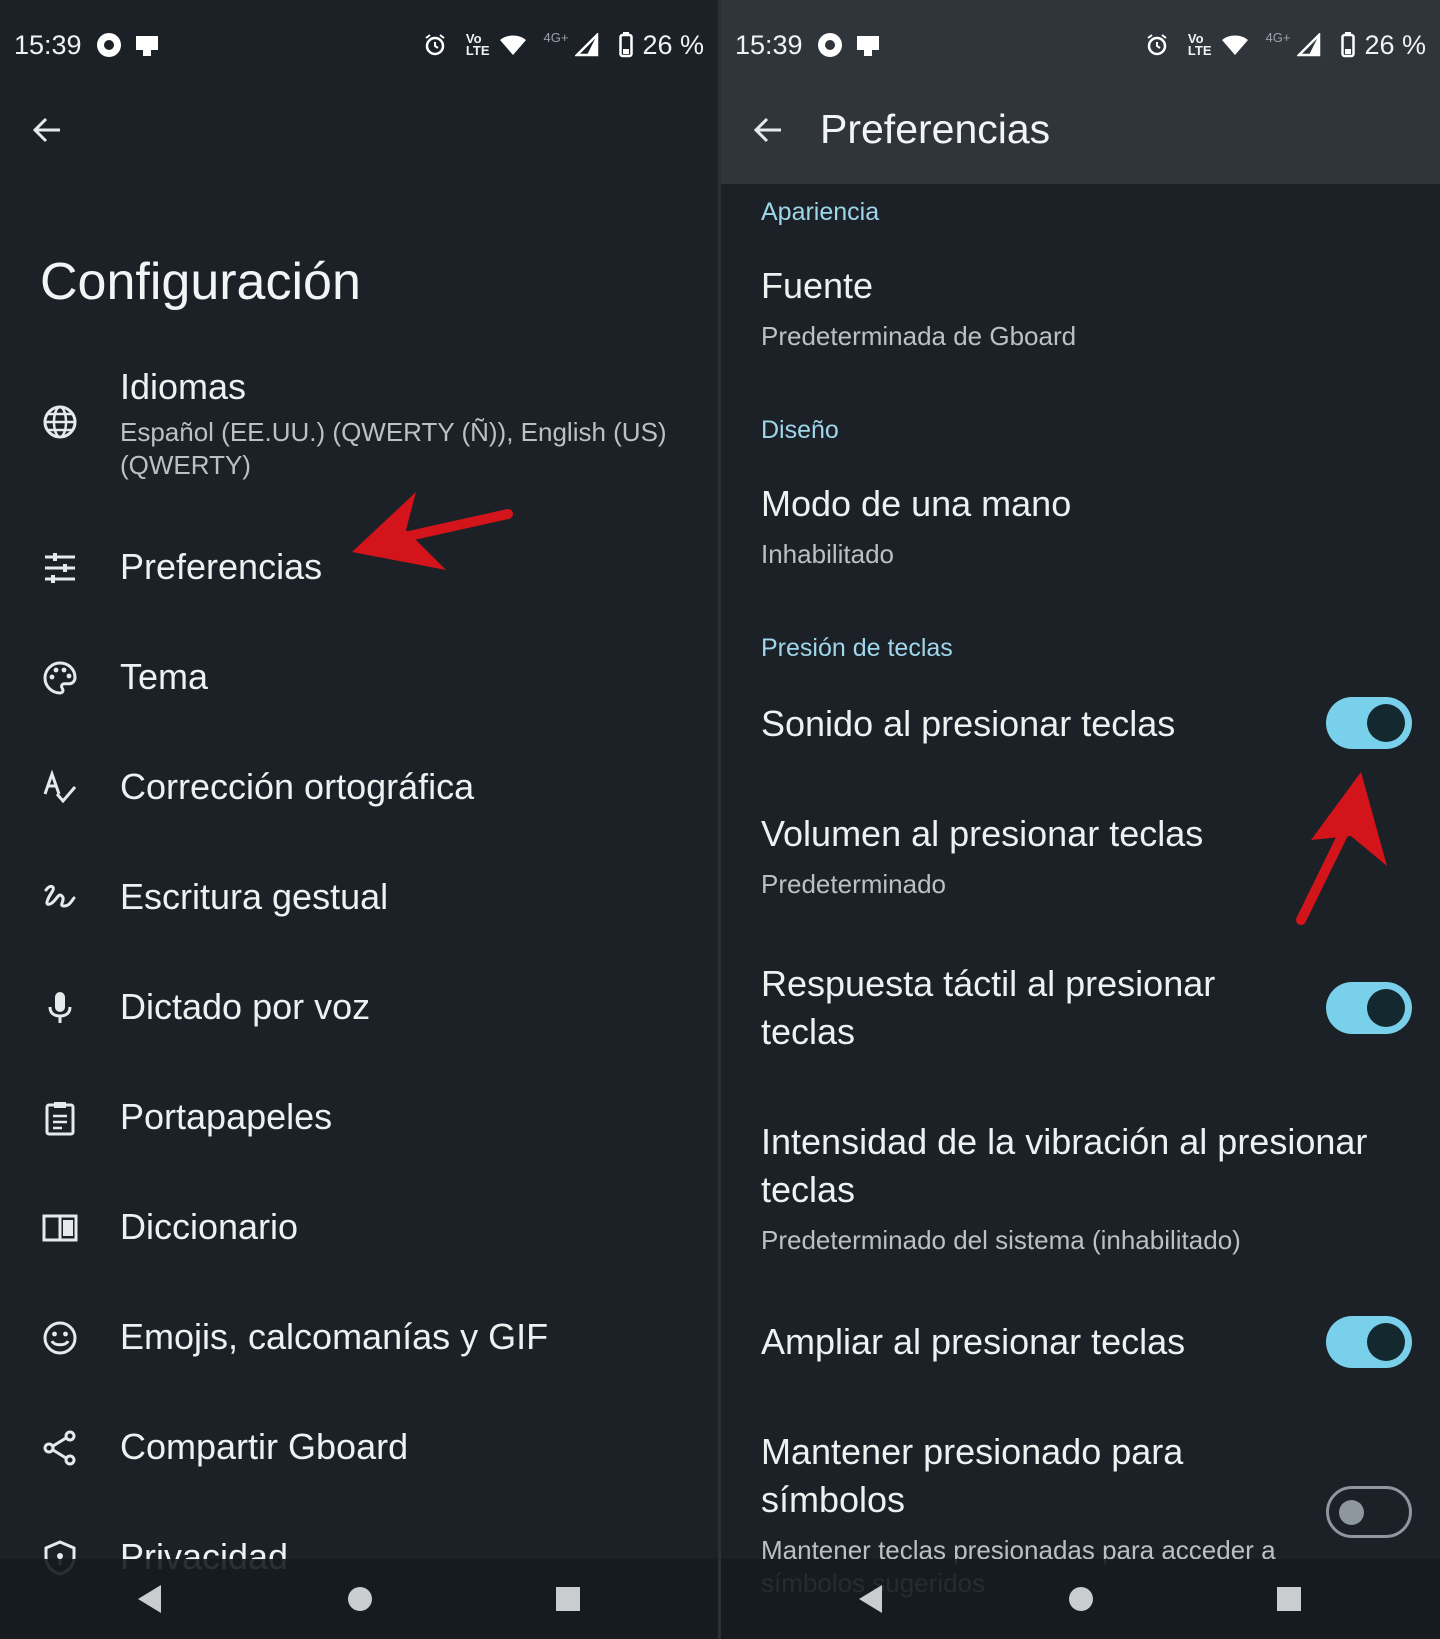 This screenshot has height=1639, width=1440. What do you see at coordinates (60, 678) in the screenshot?
I see `palette-icon` at bounding box center [60, 678].